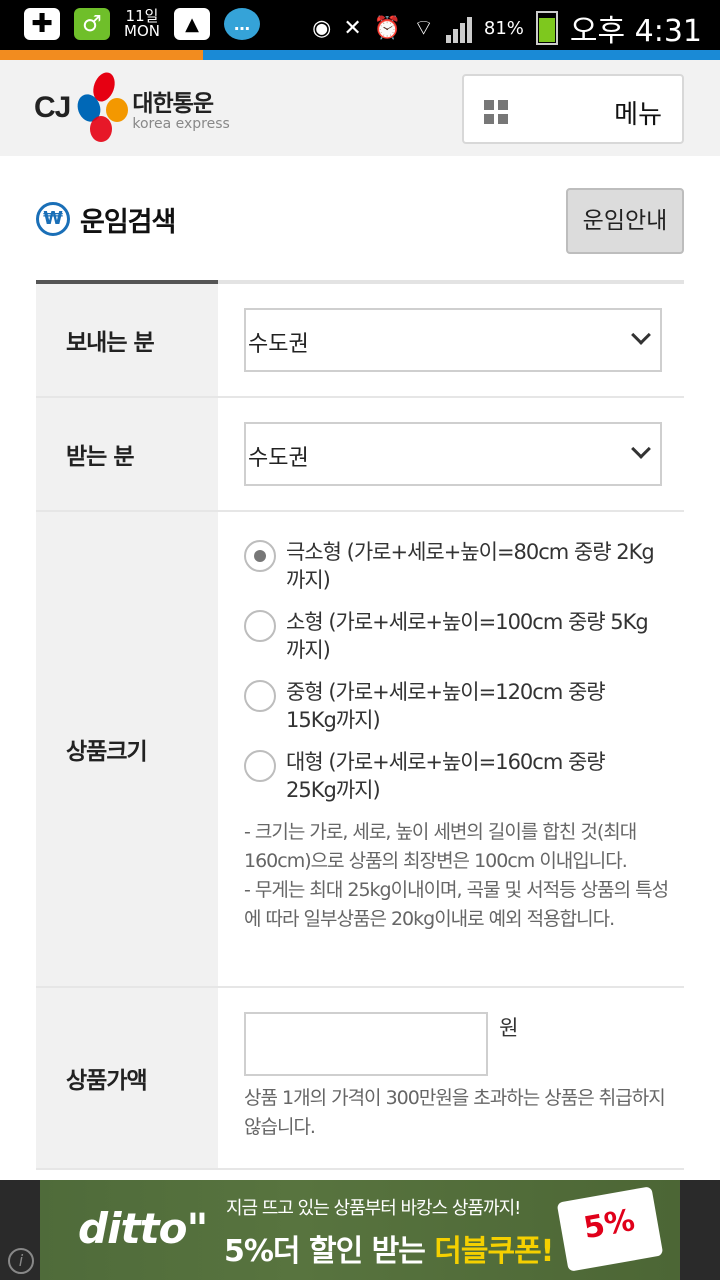 The image size is (720, 1280). Describe the element at coordinates (142, 31) in the screenshot. I see `date-weekday: MON` at that location.